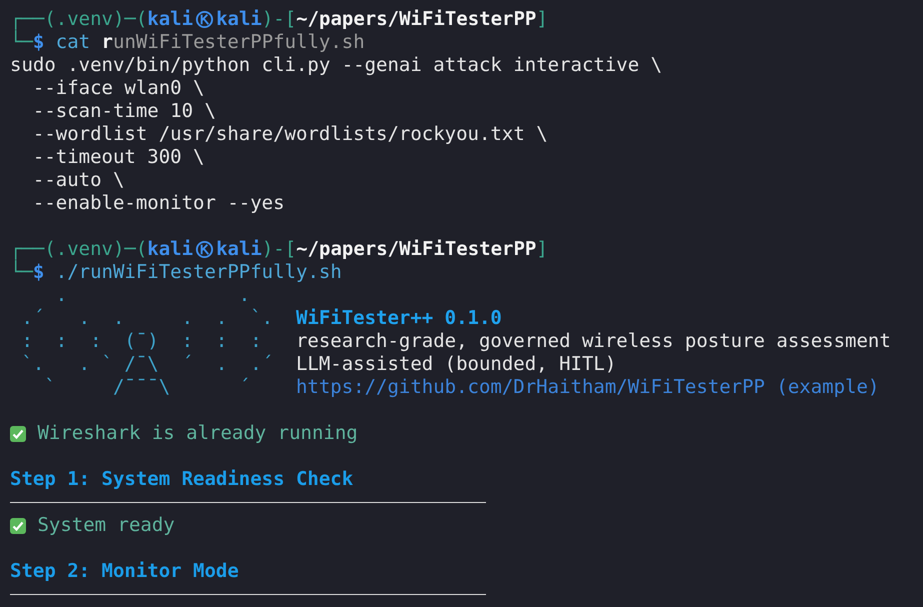 Image resolution: width=923 pixels, height=607 pixels. What do you see at coordinates (290, 134) in the screenshot?
I see `output-text: --wordlist /usr/share/wordlists/rockyou.txt \` at bounding box center [290, 134].